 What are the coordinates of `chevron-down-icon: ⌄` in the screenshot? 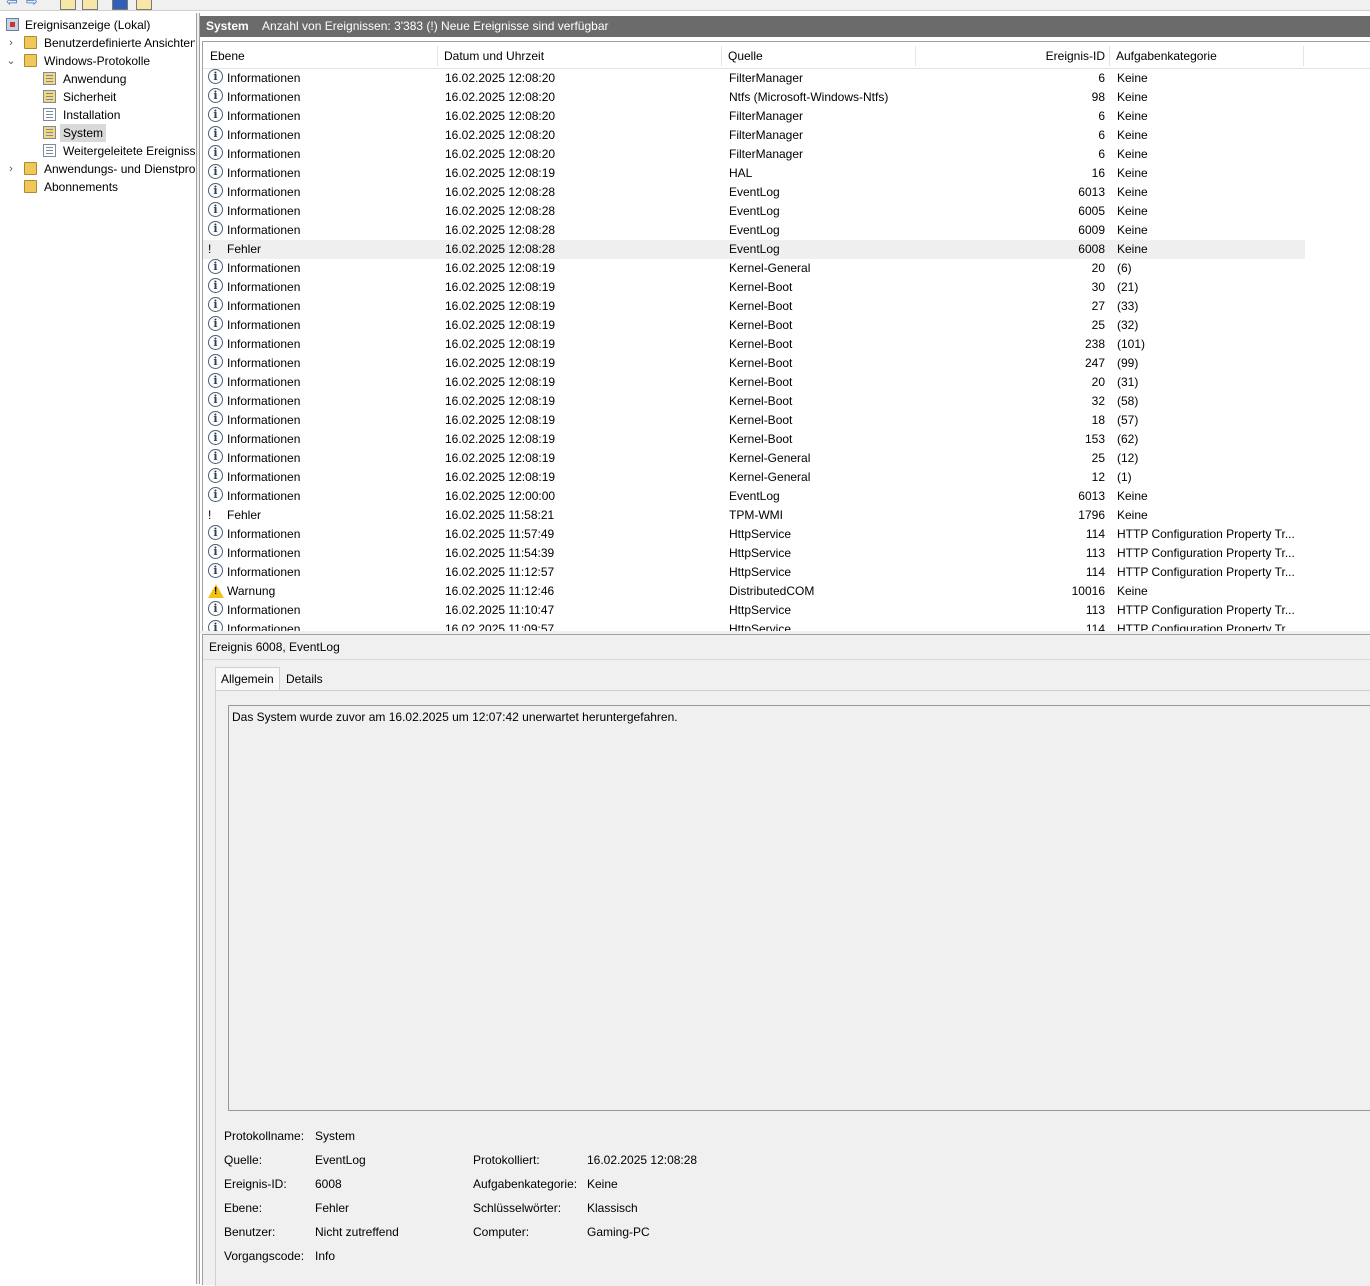 It's located at (11, 61).